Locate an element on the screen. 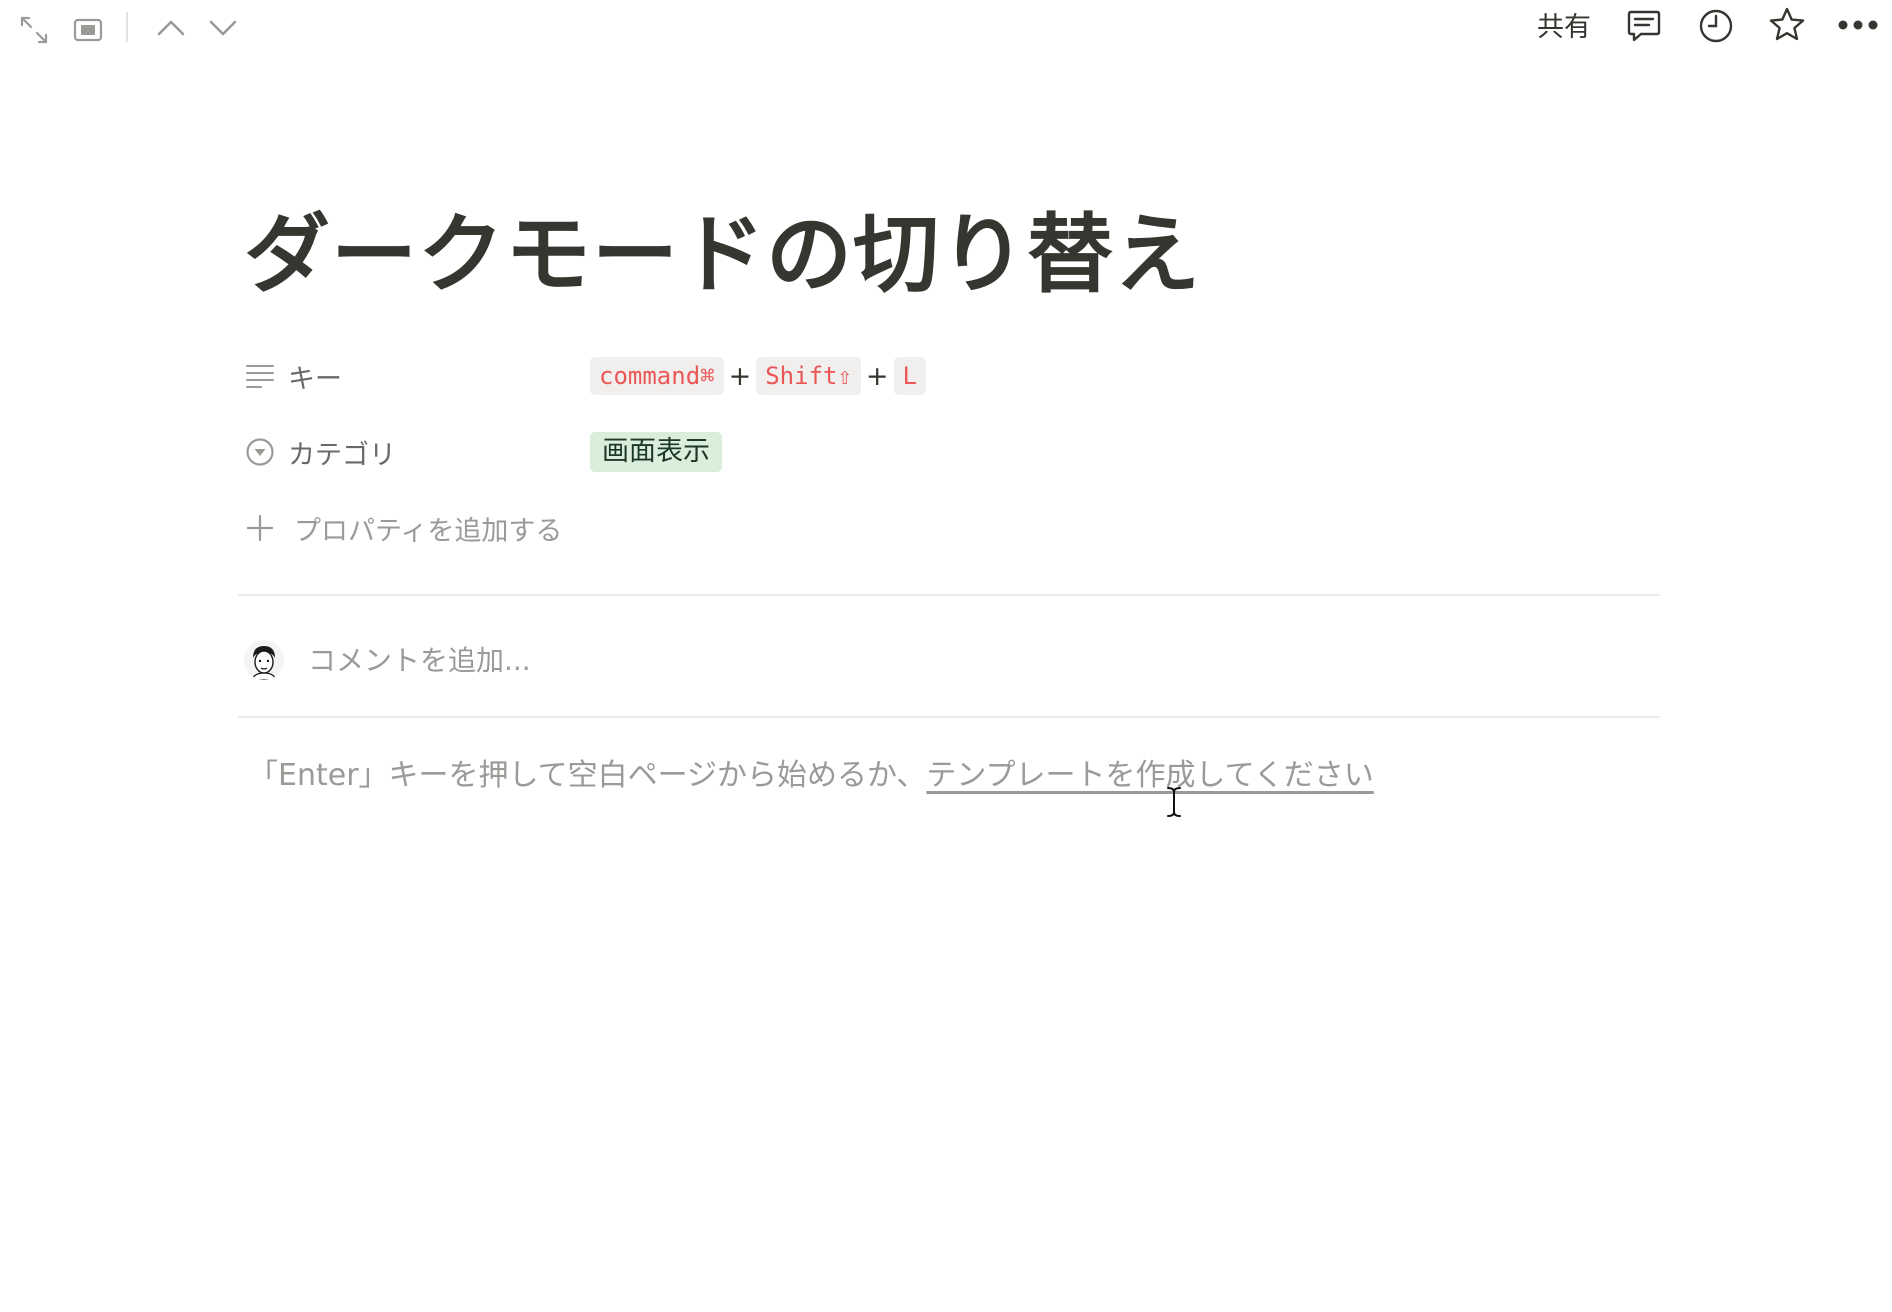 This screenshot has width=1892, height=1312. property-row-category: カテゴリ 画面表示 is located at coordinates (944, 452).